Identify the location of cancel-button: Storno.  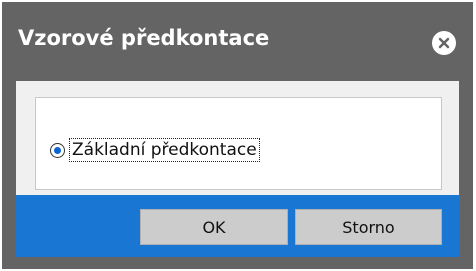
(368, 227).